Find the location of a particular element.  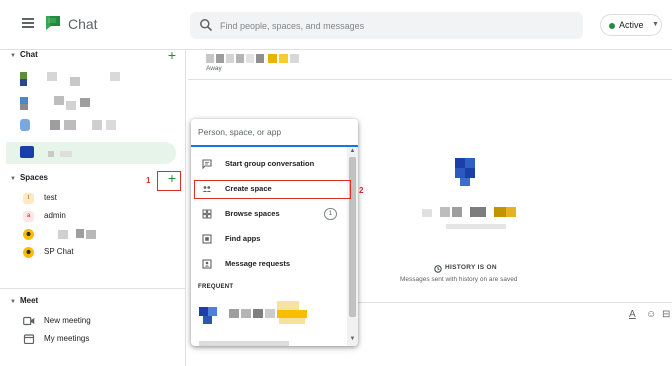

spaces-section-header: ▼ Spaces is located at coordinates (29, 180).